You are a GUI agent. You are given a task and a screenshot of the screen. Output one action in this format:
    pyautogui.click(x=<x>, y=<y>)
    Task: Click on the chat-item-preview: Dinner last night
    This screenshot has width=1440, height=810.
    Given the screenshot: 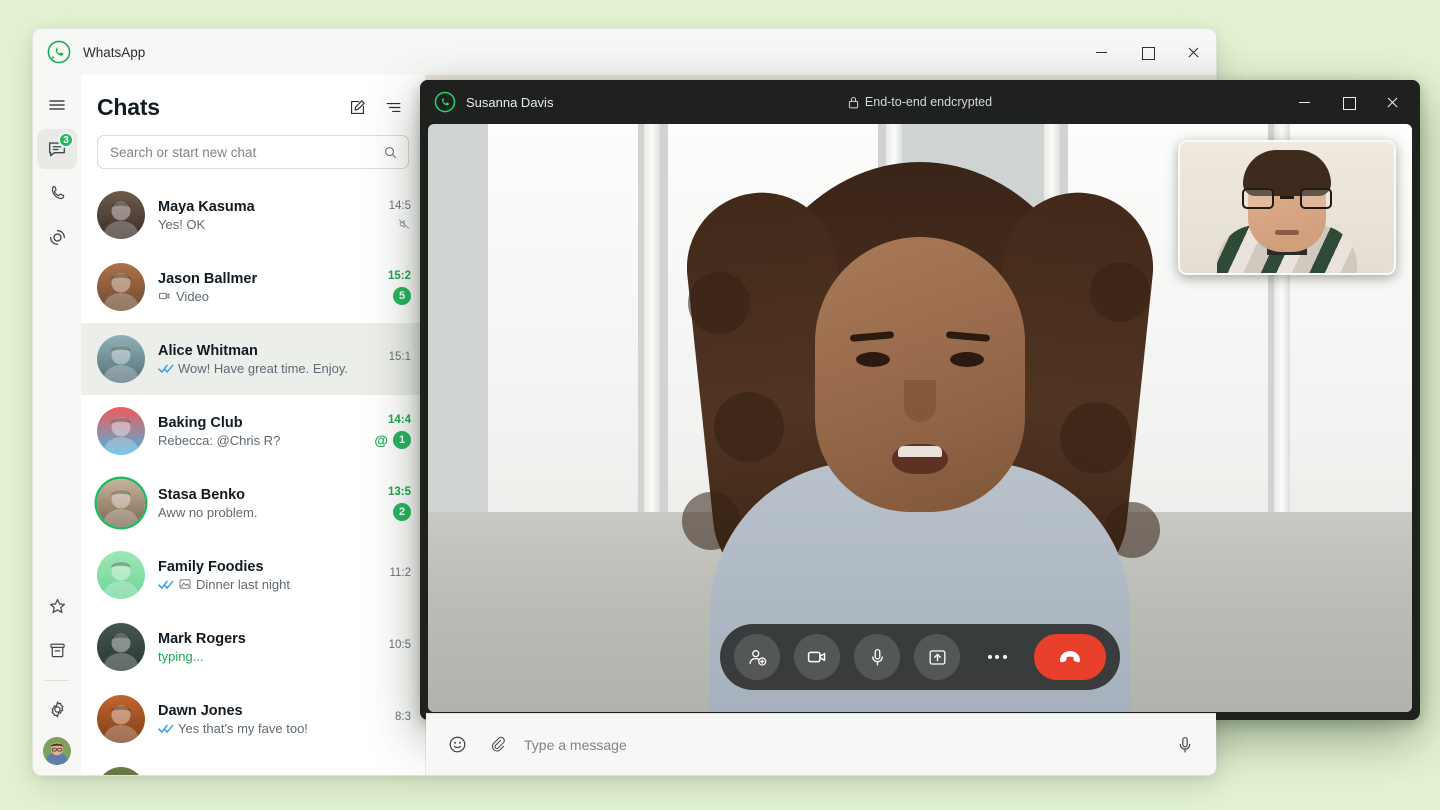 What is the action you would take?
    pyautogui.click(x=261, y=584)
    